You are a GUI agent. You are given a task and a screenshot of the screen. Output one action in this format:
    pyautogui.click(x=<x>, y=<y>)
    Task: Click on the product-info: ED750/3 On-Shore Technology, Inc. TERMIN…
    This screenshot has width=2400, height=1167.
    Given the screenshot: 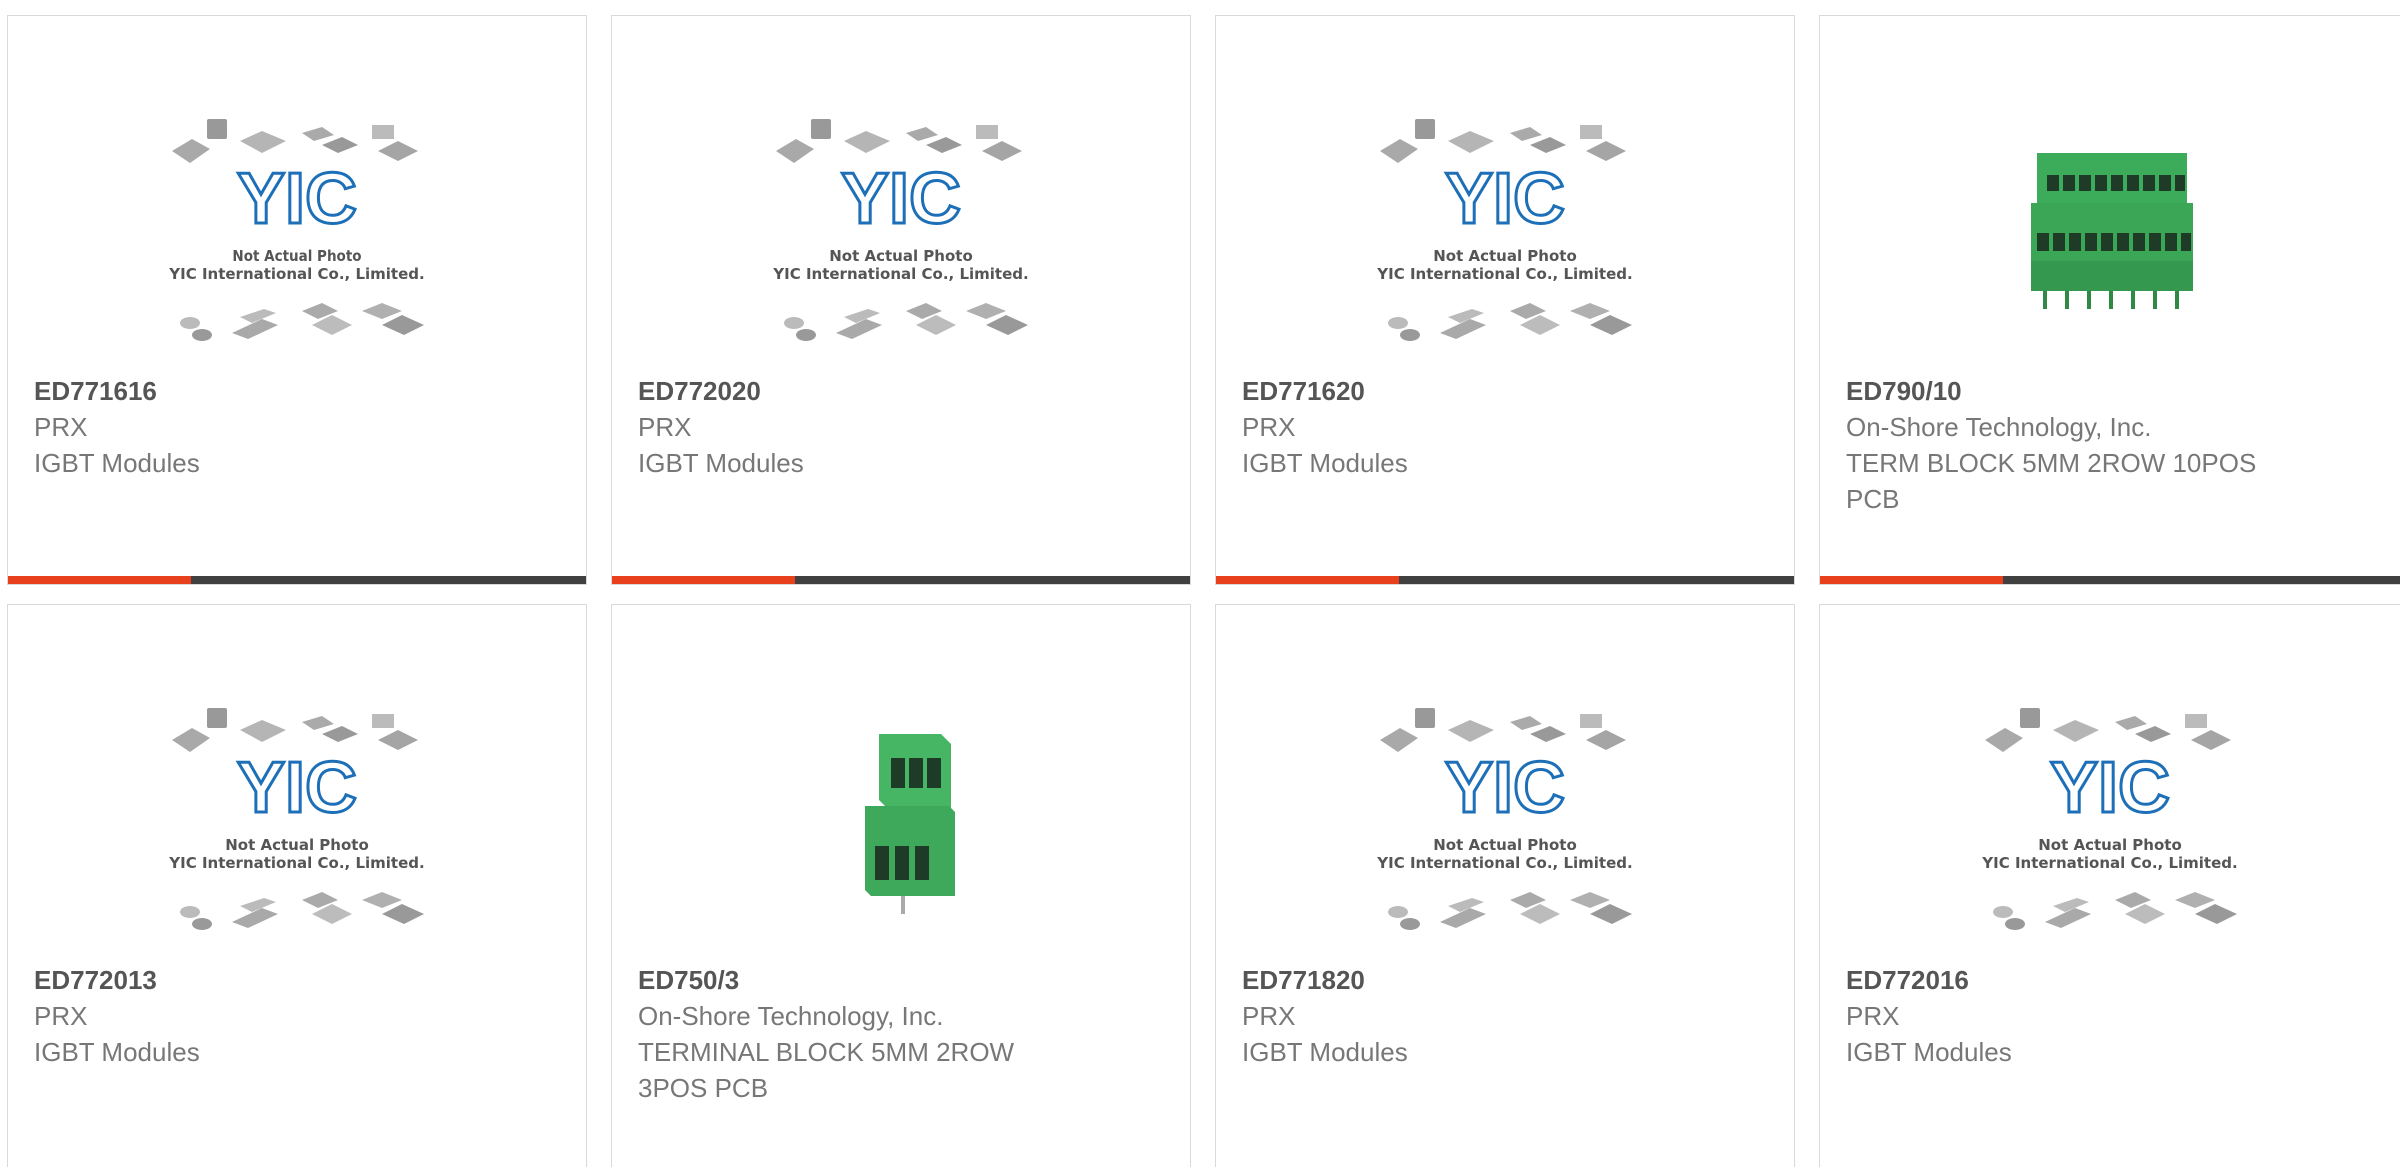 What is the action you would take?
    pyautogui.click(x=904, y=1034)
    